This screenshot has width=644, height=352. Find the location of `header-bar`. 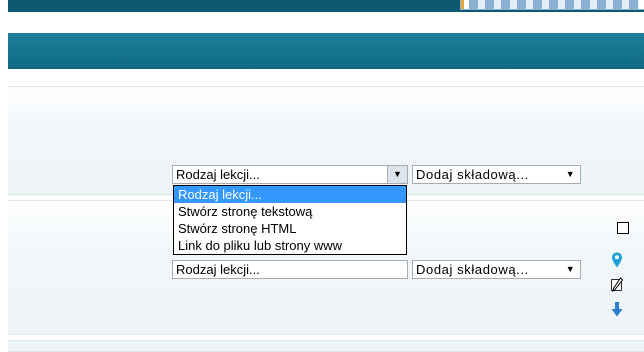

header-bar is located at coordinates (326, 51).